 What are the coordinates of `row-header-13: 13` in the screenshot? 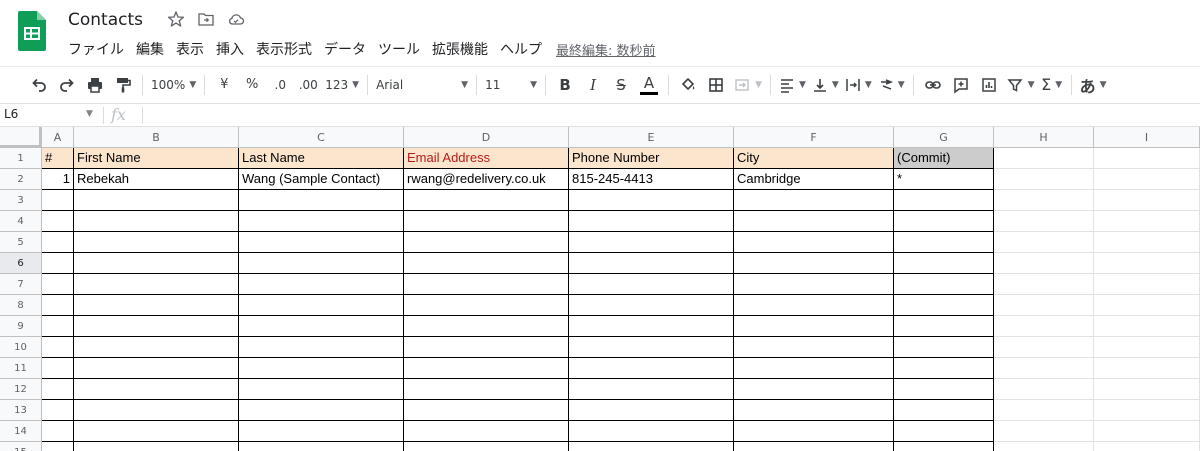 It's located at (21, 410).